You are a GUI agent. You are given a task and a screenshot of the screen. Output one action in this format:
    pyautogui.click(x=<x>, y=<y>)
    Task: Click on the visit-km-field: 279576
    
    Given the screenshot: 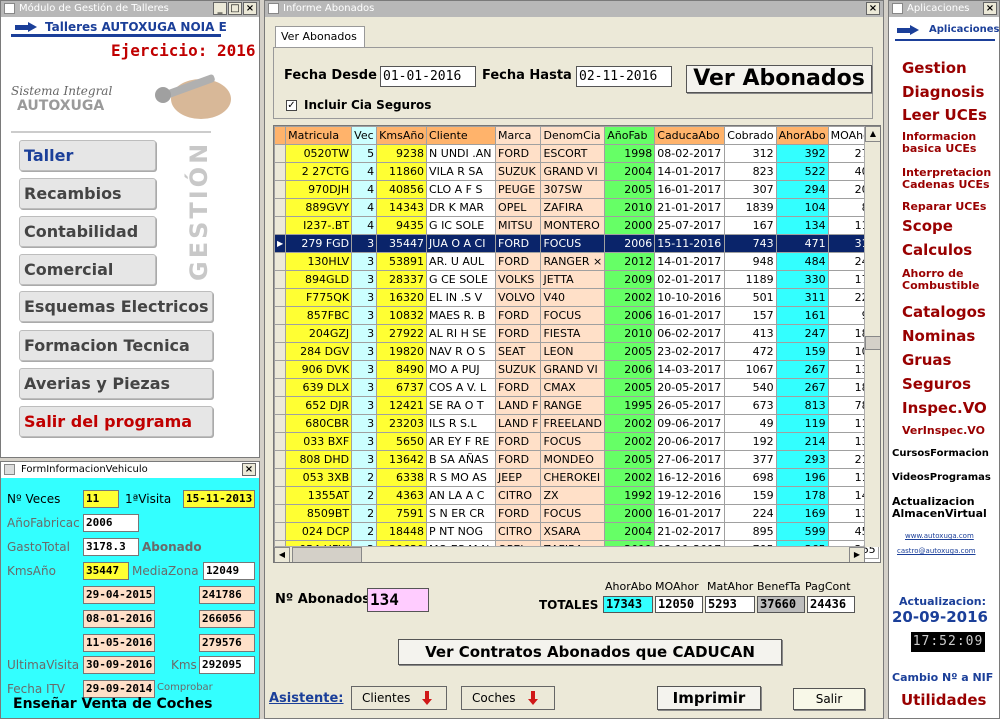 What is the action you would take?
    pyautogui.click(x=227, y=643)
    